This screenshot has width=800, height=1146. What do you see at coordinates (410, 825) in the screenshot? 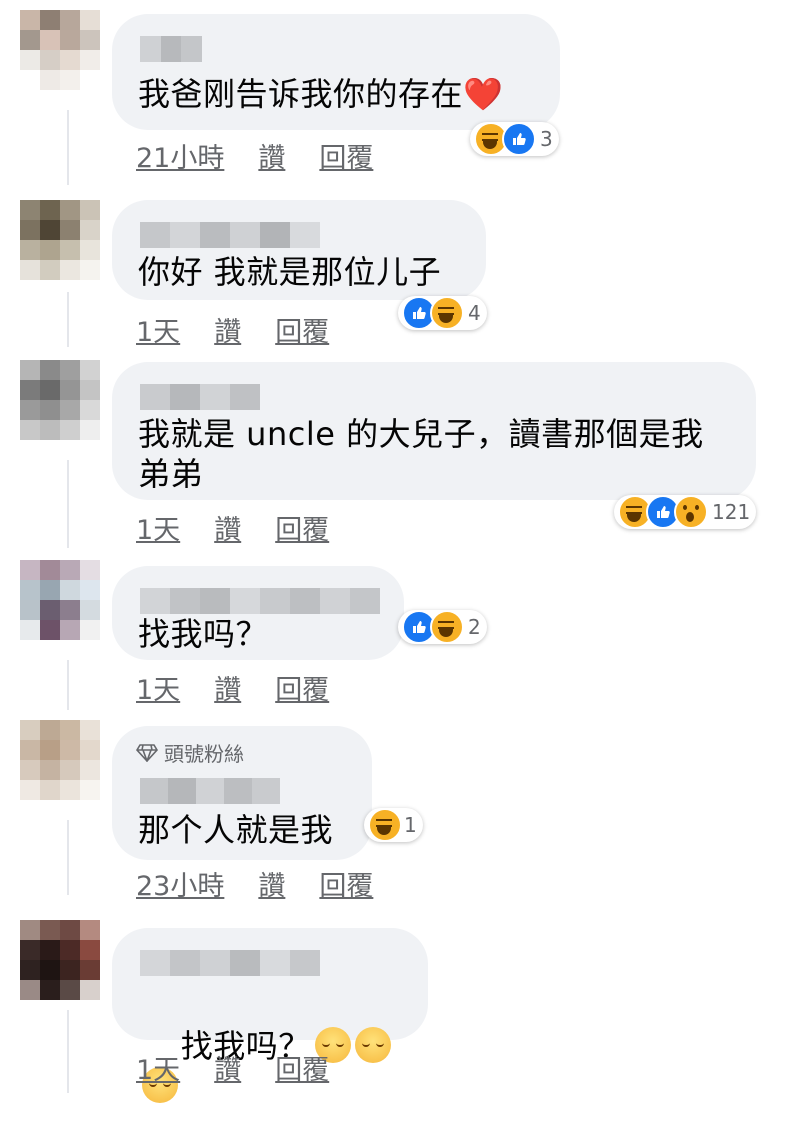
I see `reaction-count: 1` at bounding box center [410, 825].